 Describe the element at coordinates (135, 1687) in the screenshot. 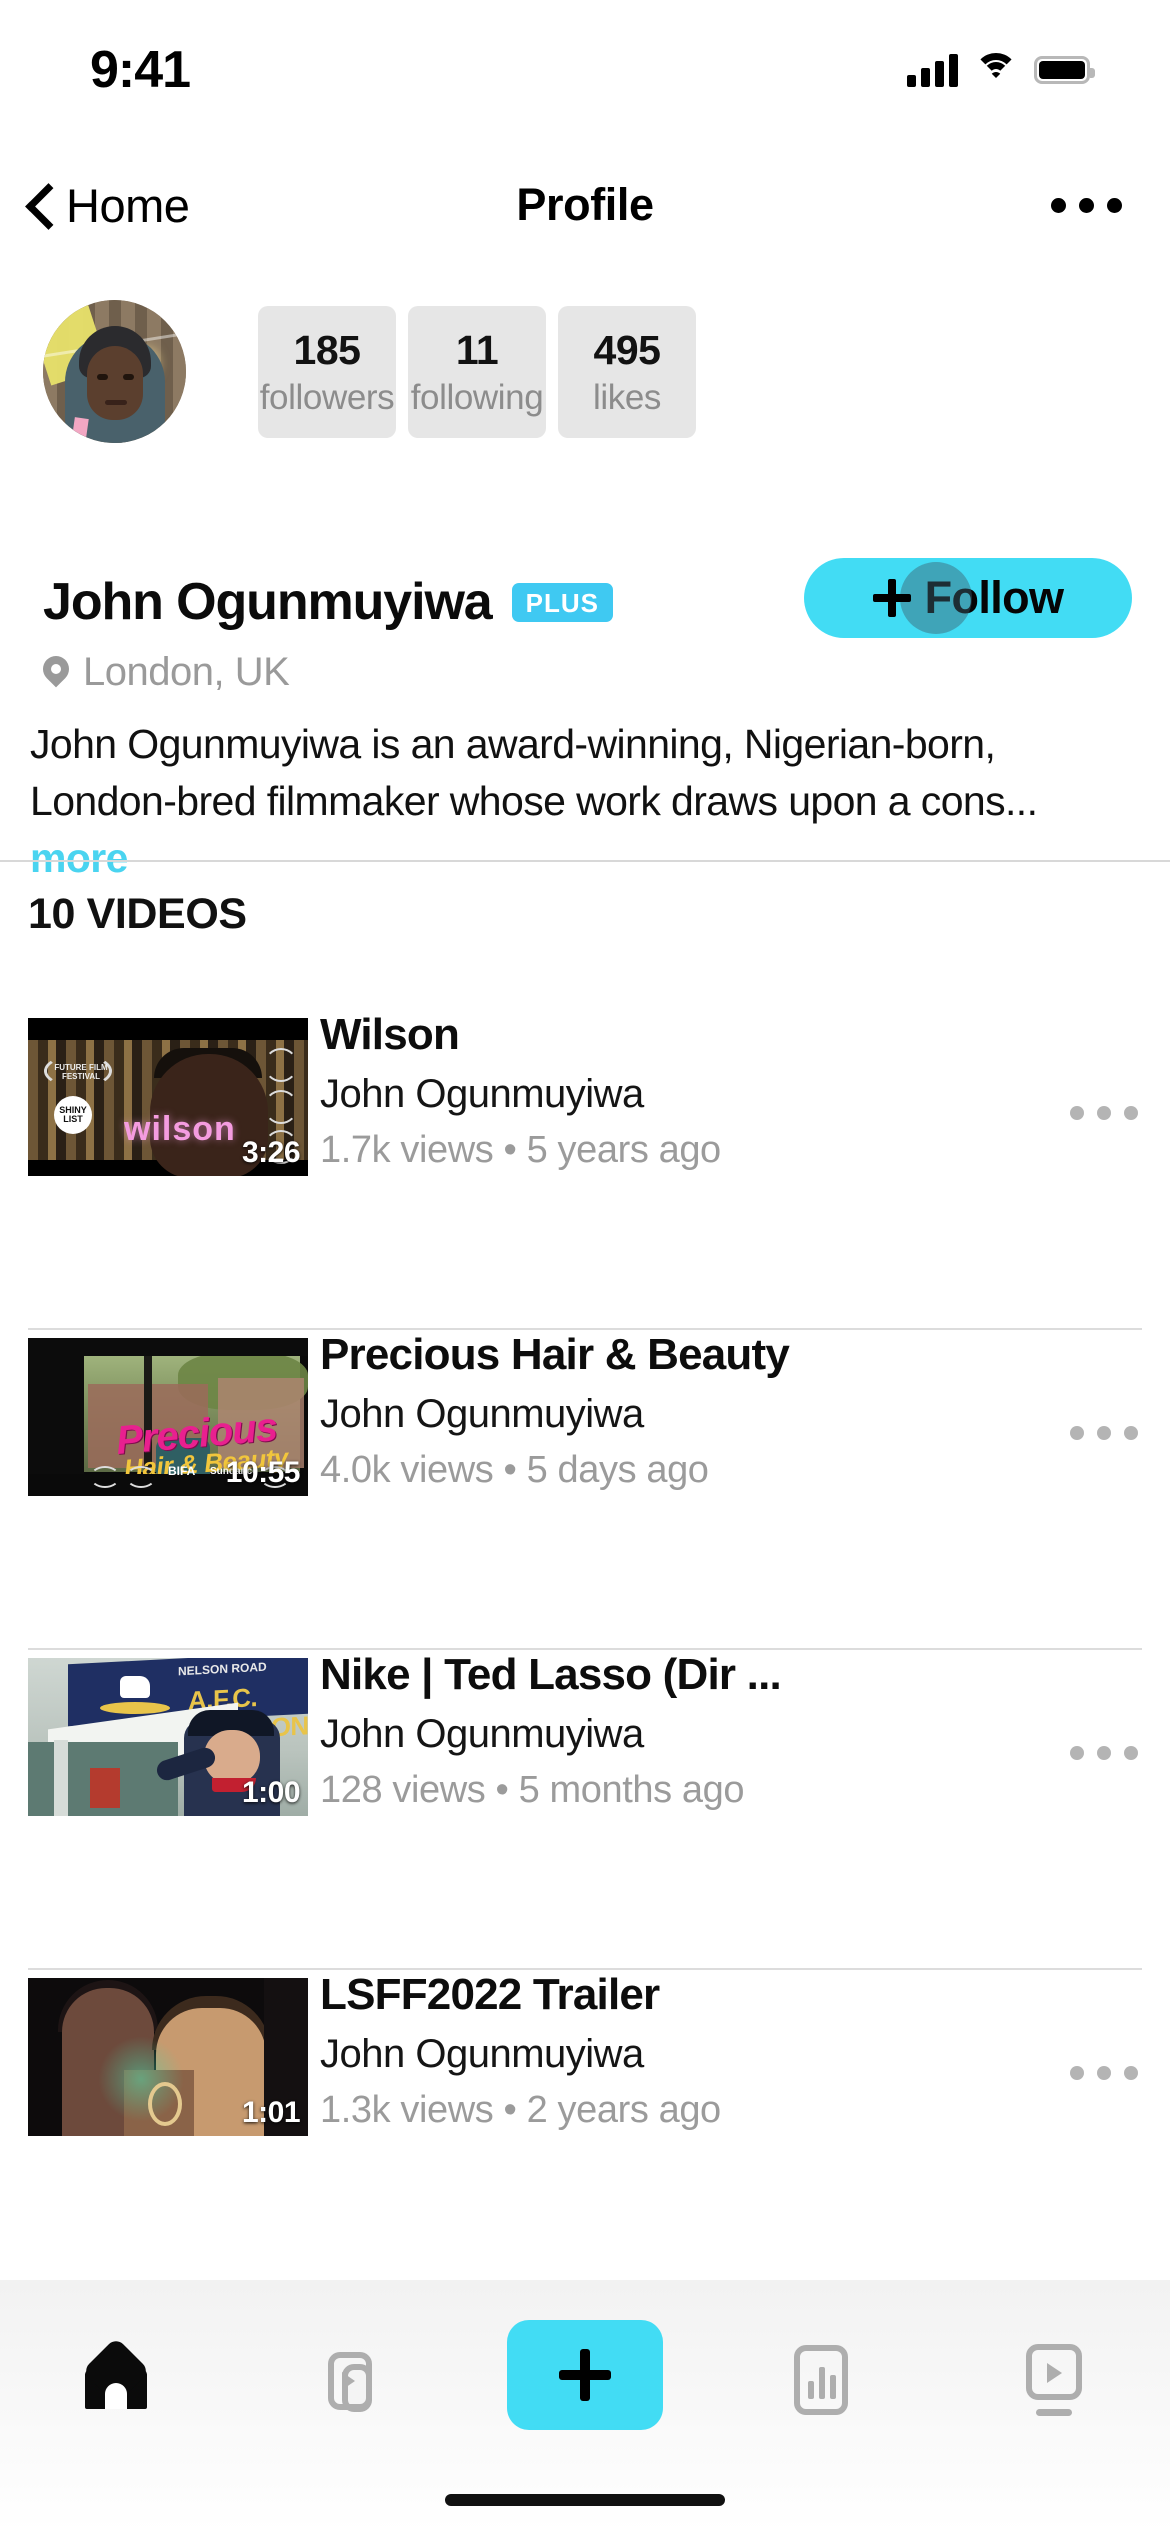

I see `horse-emblem-icon` at that location.